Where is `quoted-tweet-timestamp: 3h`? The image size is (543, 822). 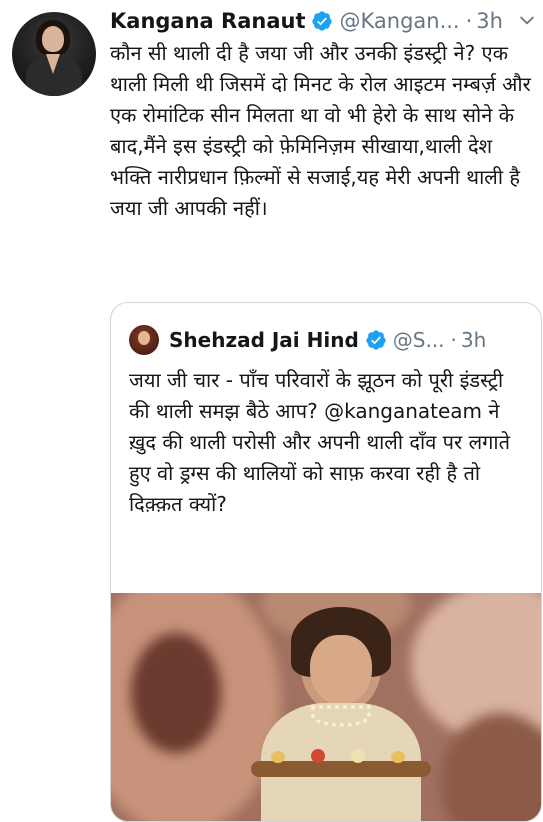 quoted-tweet-timestamp: 3h is located at coordinates (473, 340).